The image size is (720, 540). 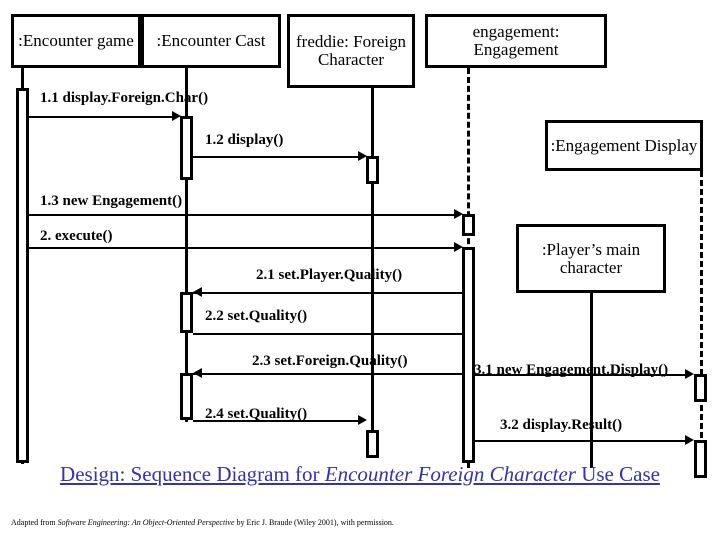 I want to click on message-label-1-1: 1.1 display.Foreign.Char(), so click(x=124, y=98).